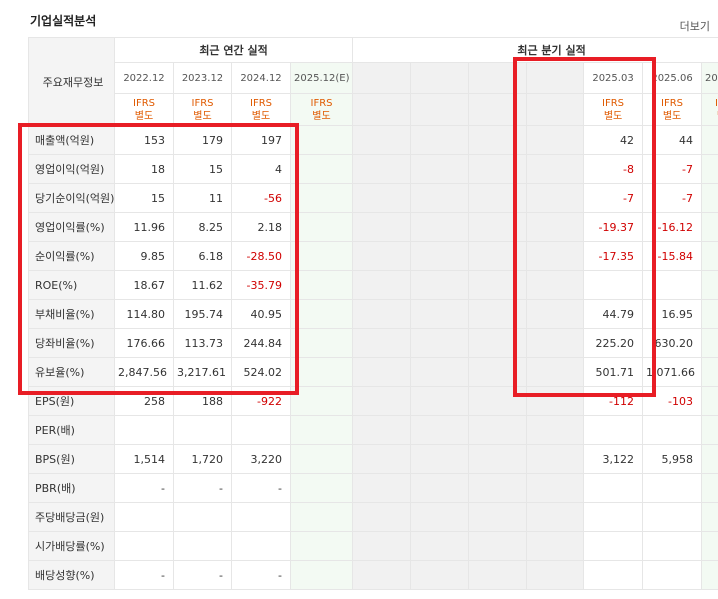 Image resolution: width=718 pixels, height=599 pixels. What do you see at coordinates (672, 372) in the screenshot?
I see `quarter-value-cell: 1,071.66` at bounding box center [672, 372].